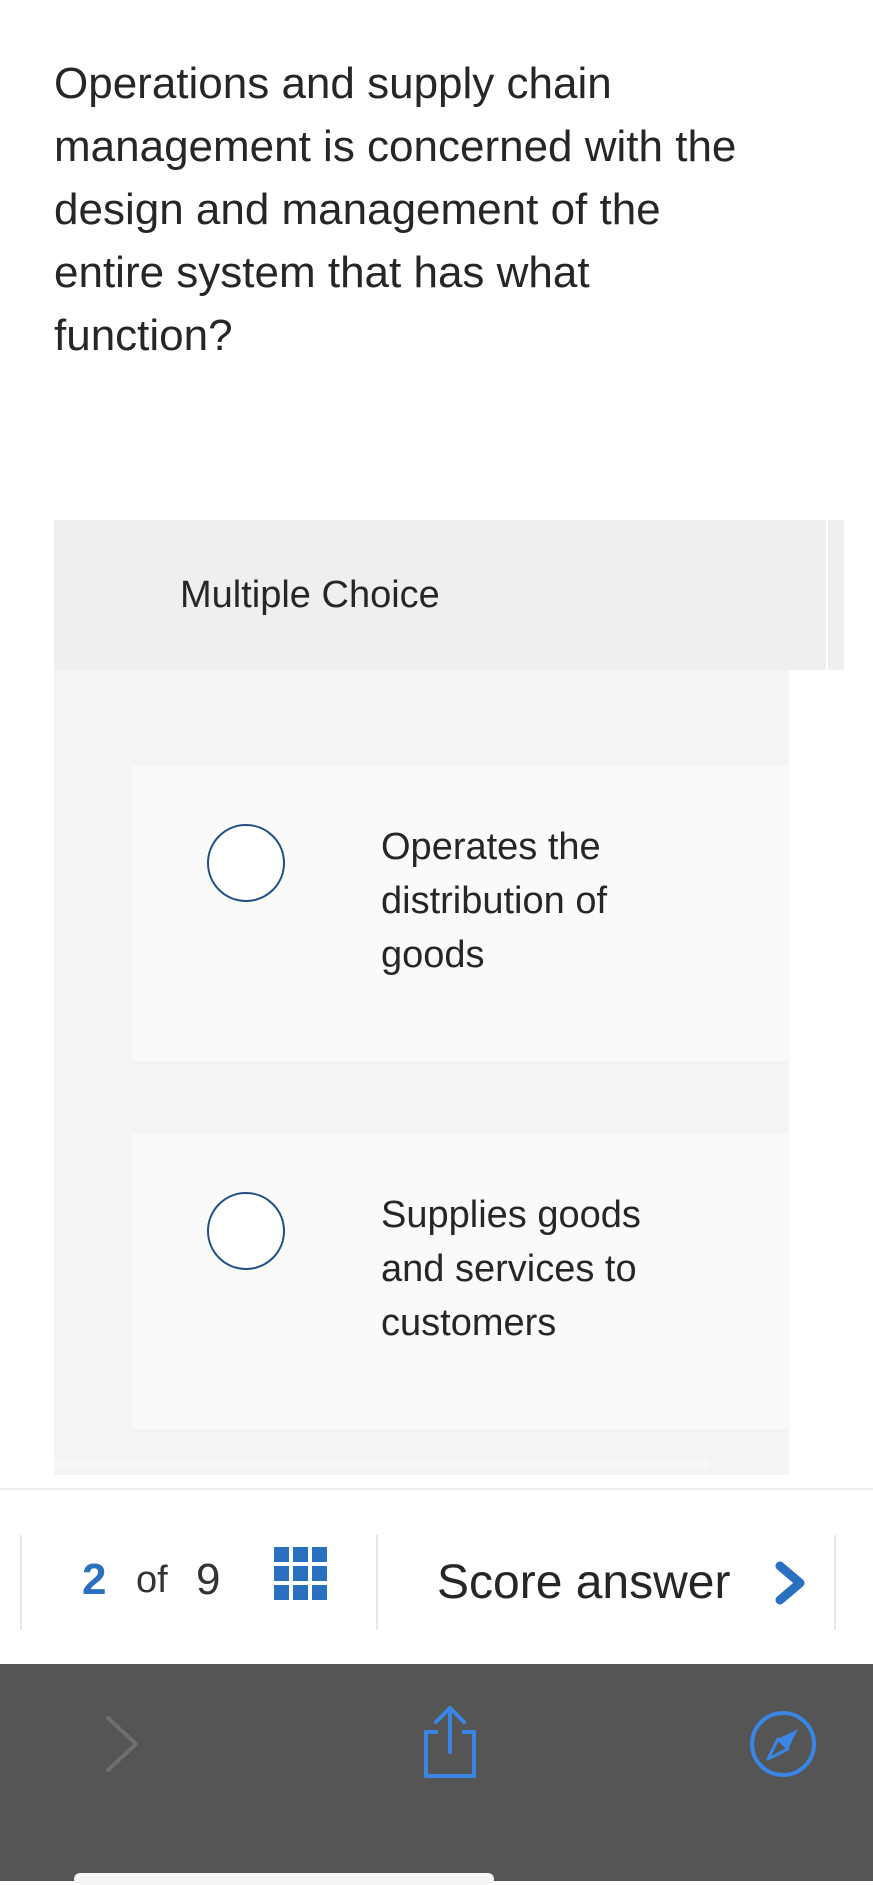 Image resolution: width=873 pixels, height=1885 pixels. I want to click on home-indicator, so click(284, 1879).